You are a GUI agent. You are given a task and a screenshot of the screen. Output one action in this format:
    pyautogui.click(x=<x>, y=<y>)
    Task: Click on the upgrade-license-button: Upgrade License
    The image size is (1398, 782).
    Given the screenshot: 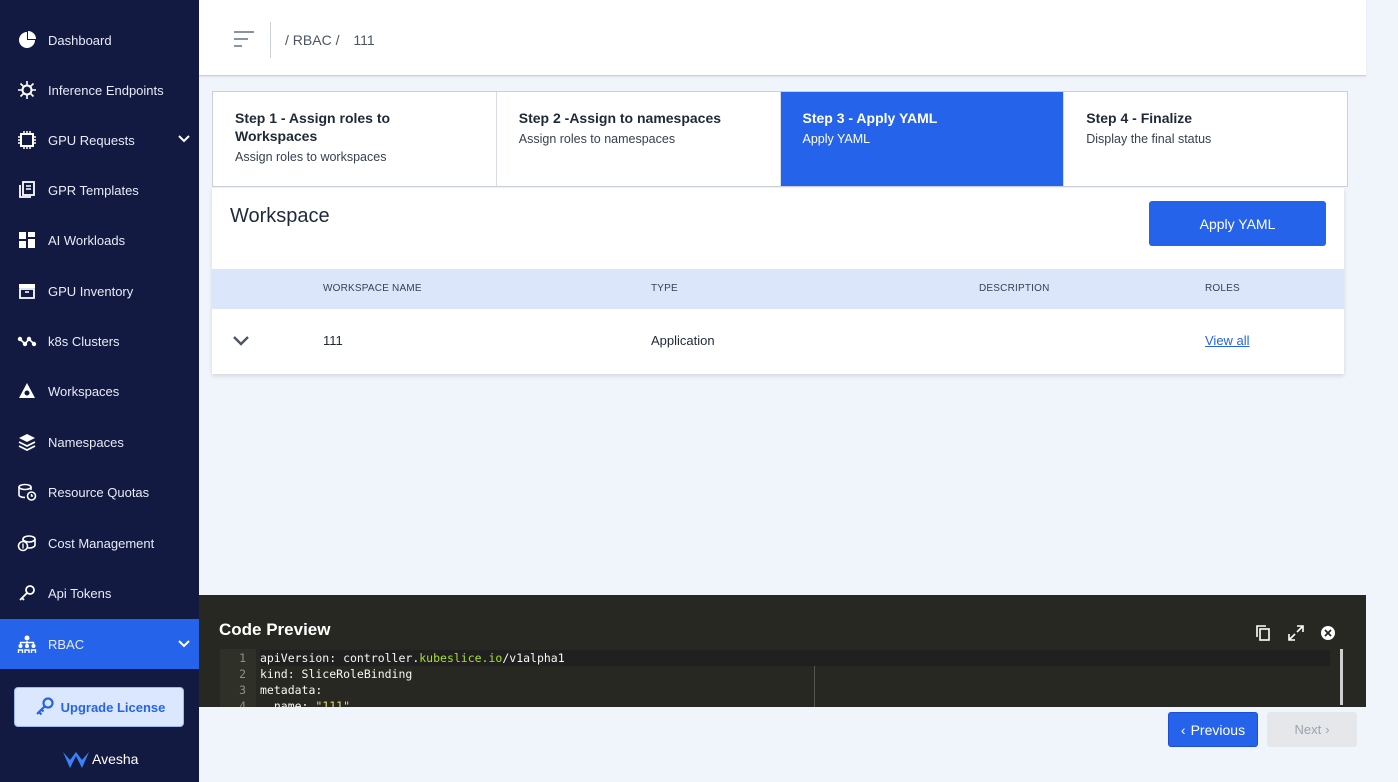 What is the action you would take?
    pyautogui.click(x=99, y=707)
    